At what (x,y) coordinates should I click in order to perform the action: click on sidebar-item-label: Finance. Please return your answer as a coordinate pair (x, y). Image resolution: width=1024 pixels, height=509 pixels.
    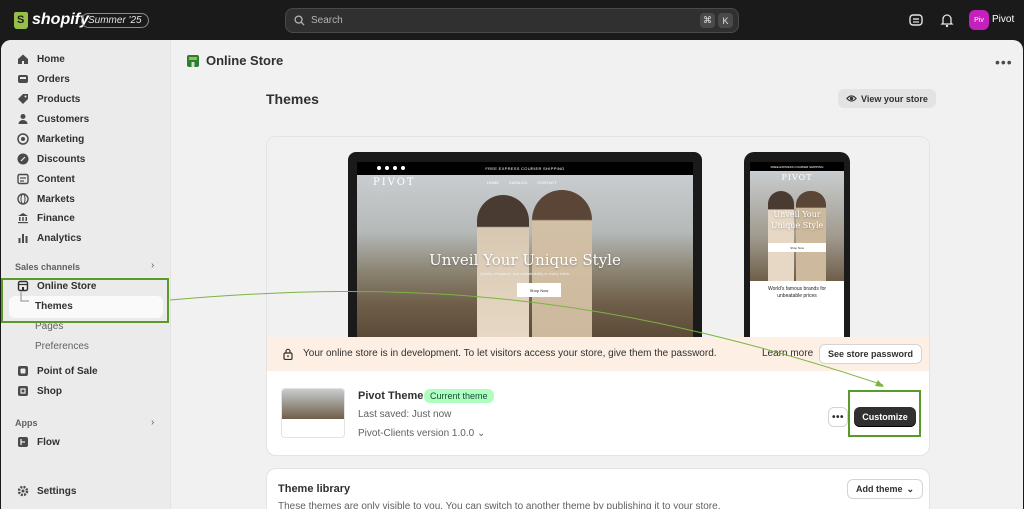
    Looking at the image, I should click on (56, 218).